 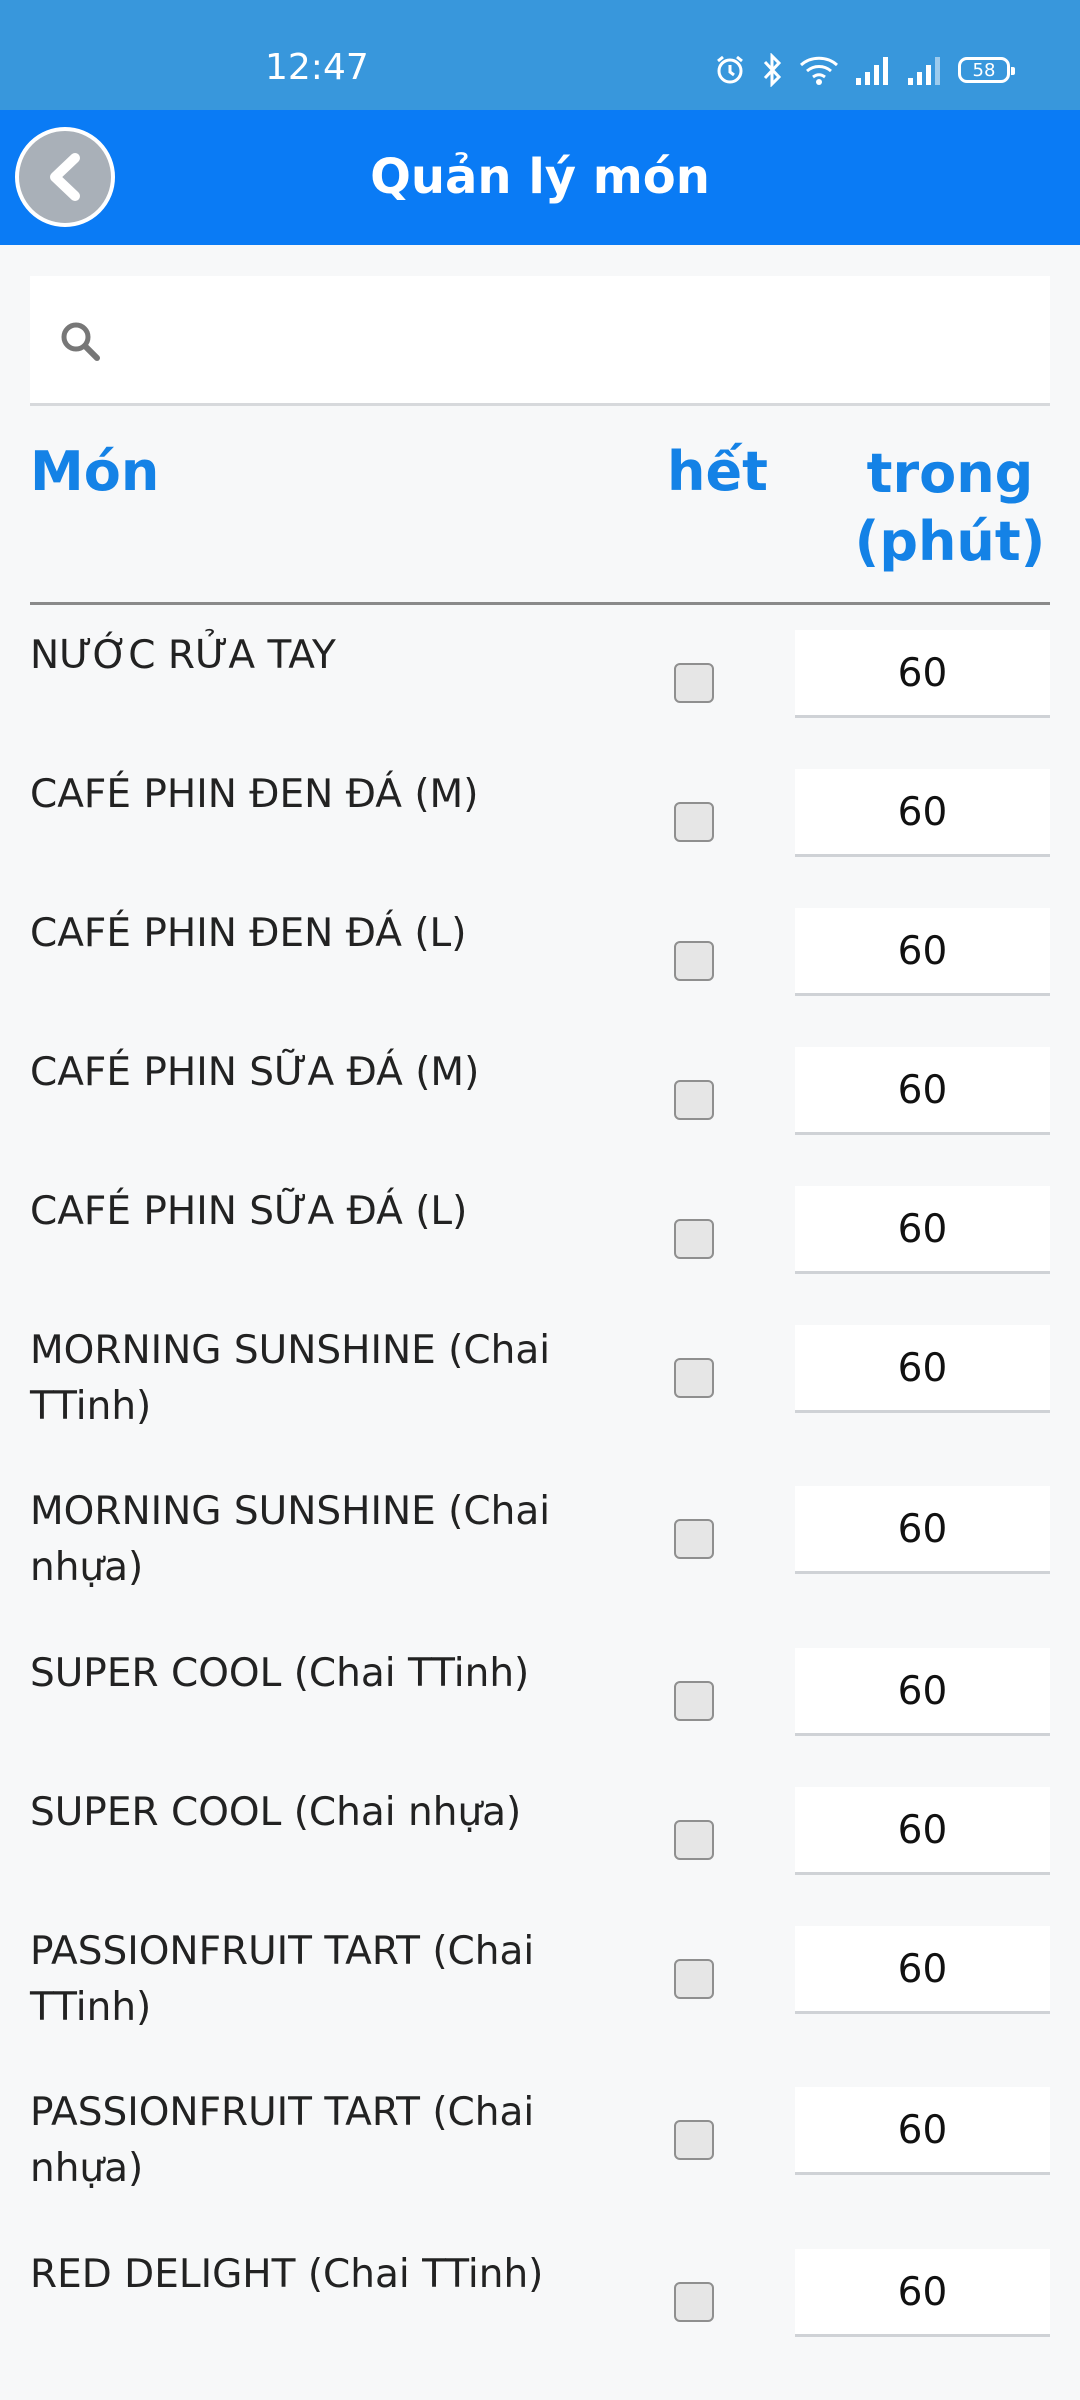 I want to click on table-row: SUPER COOL (Chai TTinh) 60, so click(x=540, y=1707).